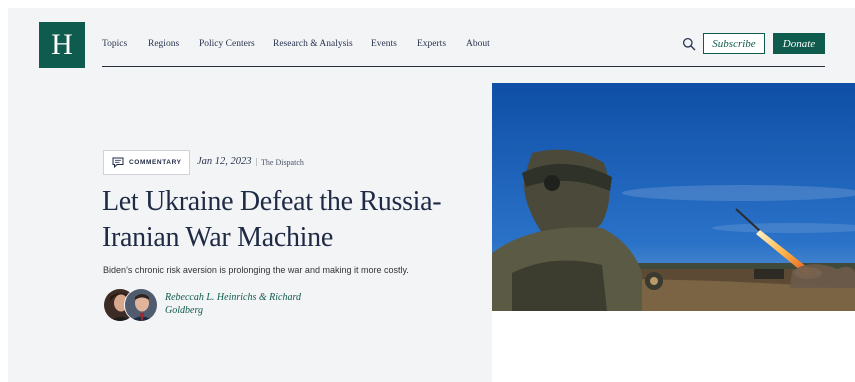 Image resolution: width=855 pixels, height=382 pixels. What do you see at coordinates (478, 44) in the screenshot?
I see `nav-about: About` at bounding box center [478, 44].